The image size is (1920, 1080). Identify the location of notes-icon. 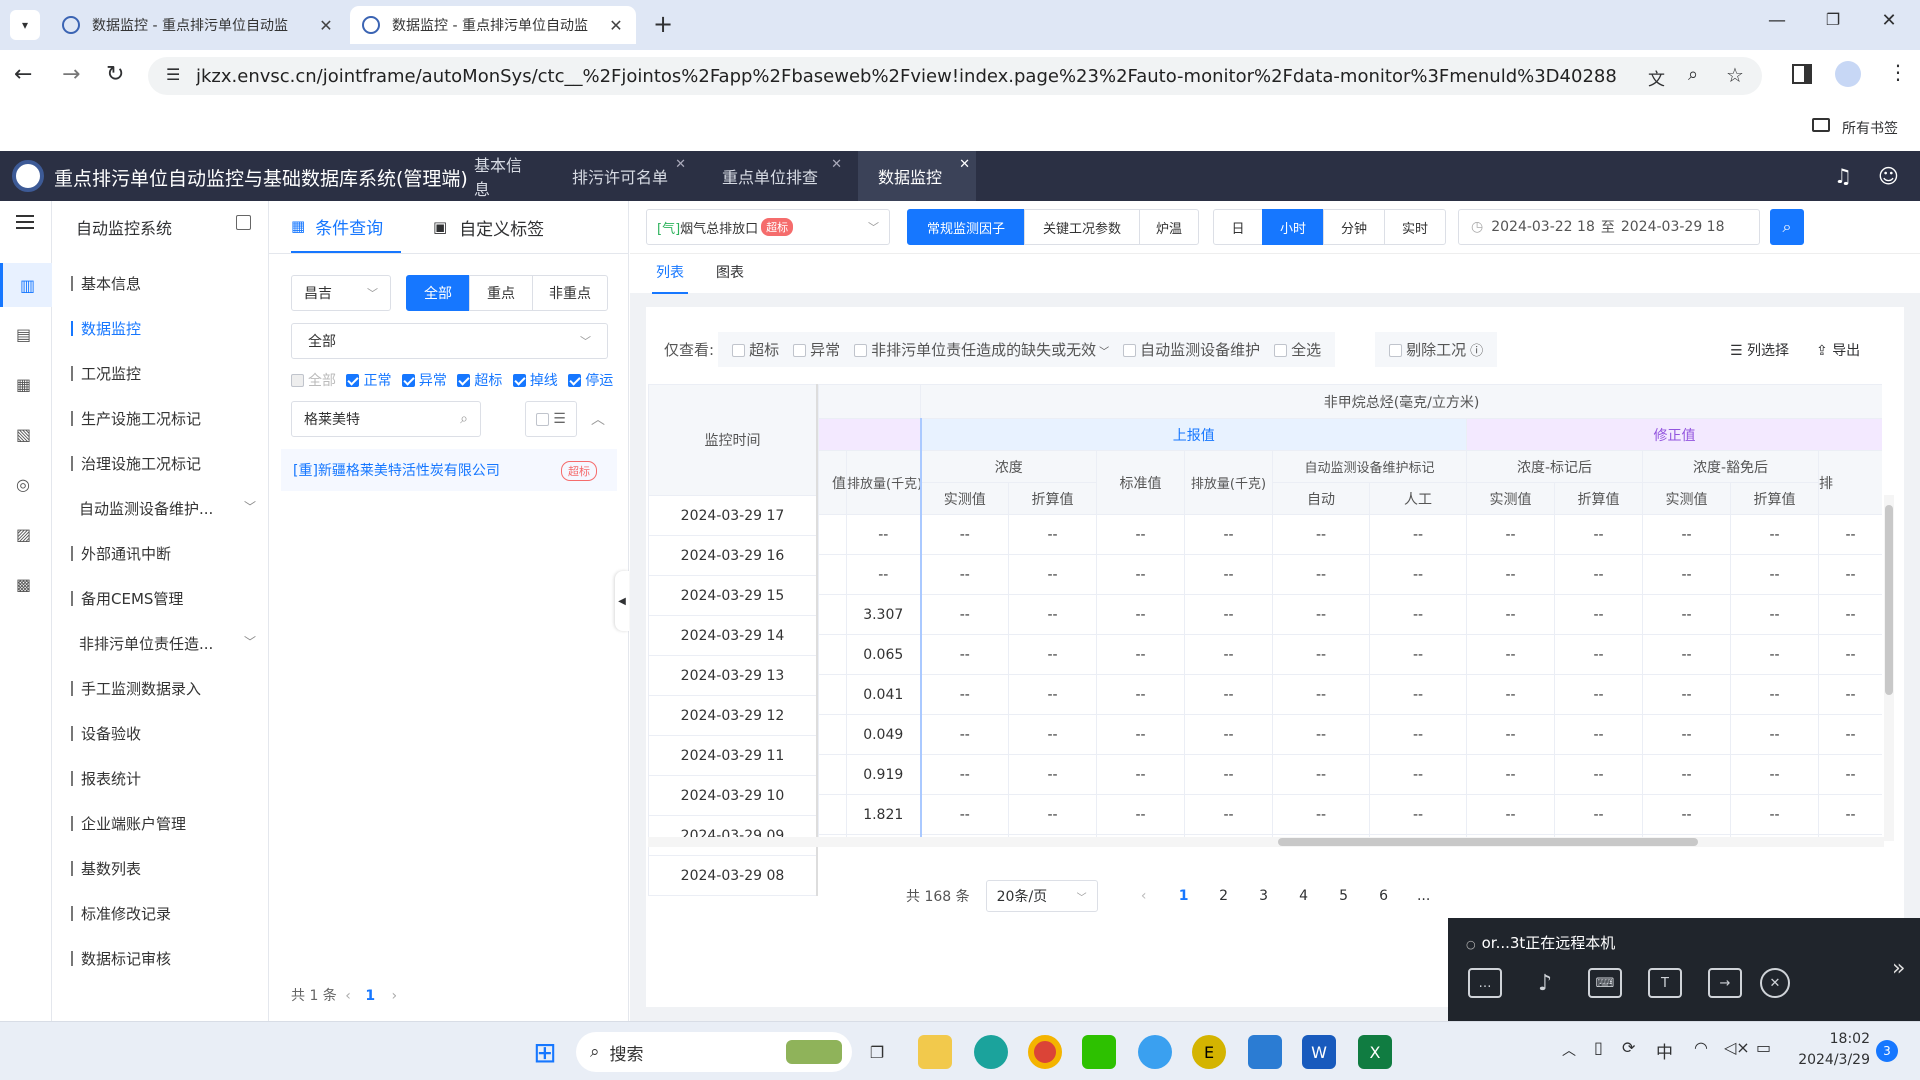
(1265, 1052).